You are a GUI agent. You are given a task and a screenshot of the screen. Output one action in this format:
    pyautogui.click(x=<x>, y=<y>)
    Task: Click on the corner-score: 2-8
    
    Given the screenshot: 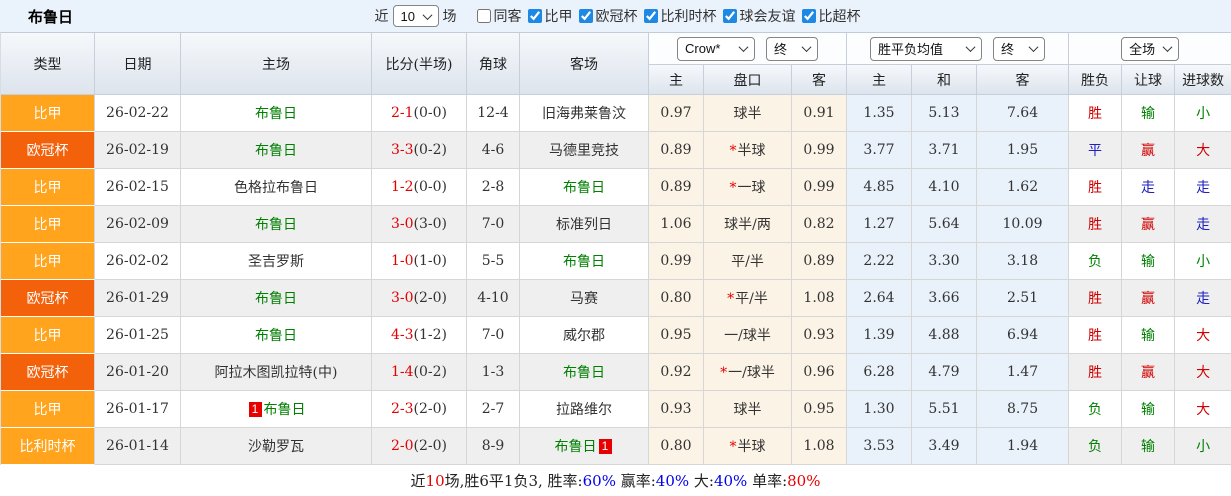 What is the action you would take?
    pyautogui.click(x=493, y=187)
    